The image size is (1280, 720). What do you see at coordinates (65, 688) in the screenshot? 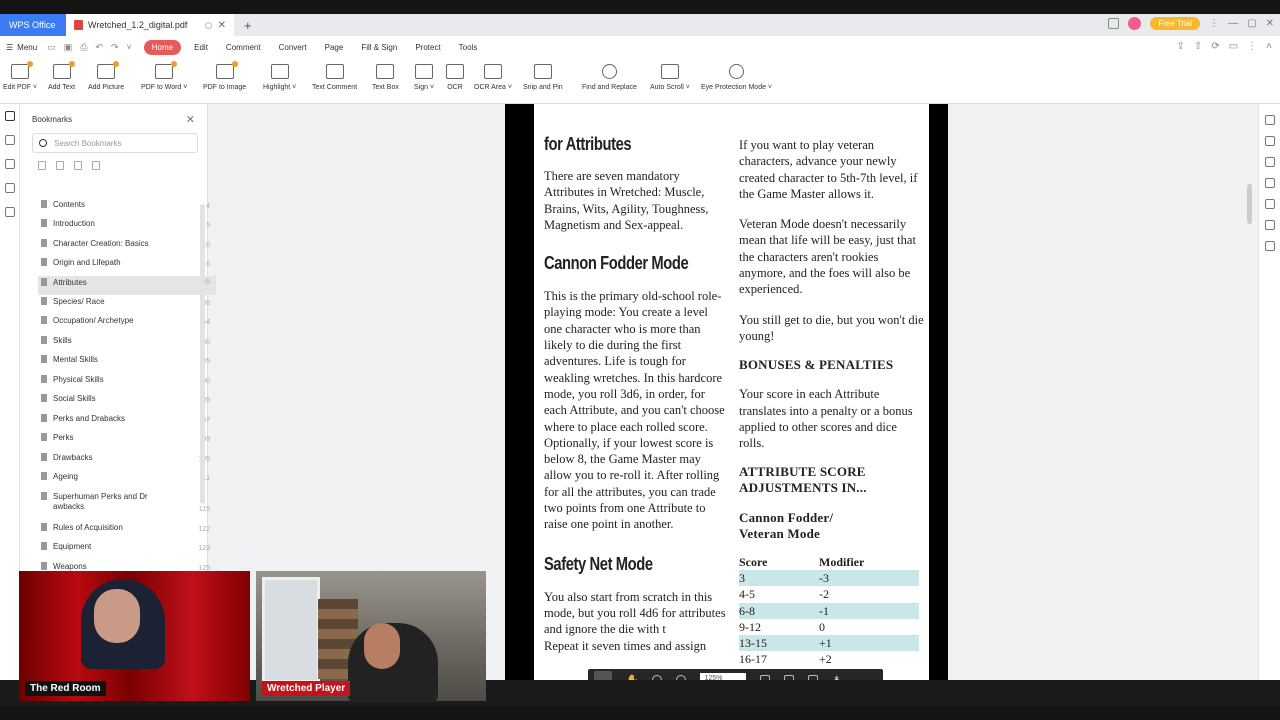
I see `webcam-label: The Red Room` at bounding box center [65, 688].